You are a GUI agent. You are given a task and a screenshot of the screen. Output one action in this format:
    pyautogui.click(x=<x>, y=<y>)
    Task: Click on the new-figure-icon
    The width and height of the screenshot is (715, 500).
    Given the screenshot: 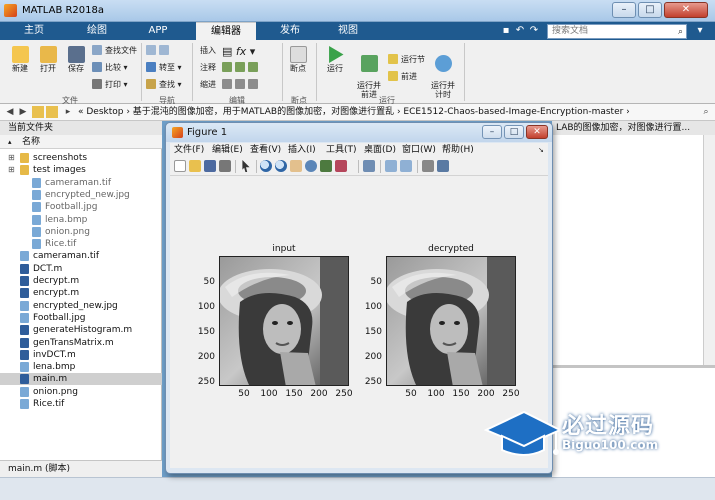 What is the action you would take?
    pyautogui.click(x=180, y=166)
    